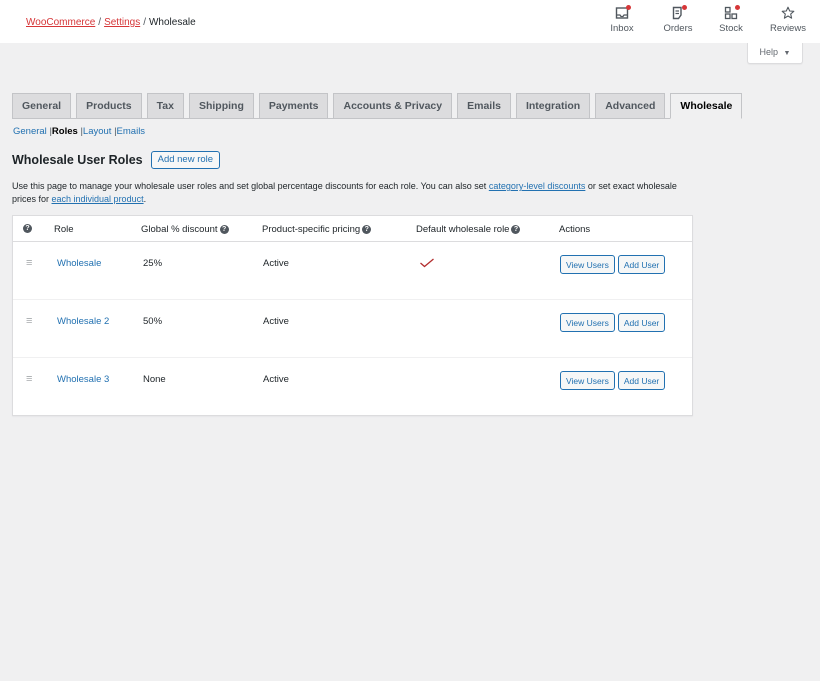 Image resolution: width=820 pixels, height=681 pixels. What do you see at coordinates (311, 229) in the screenshot?
I see `header-pricing: Product-specific pricing` at bounding box center [311, 229].